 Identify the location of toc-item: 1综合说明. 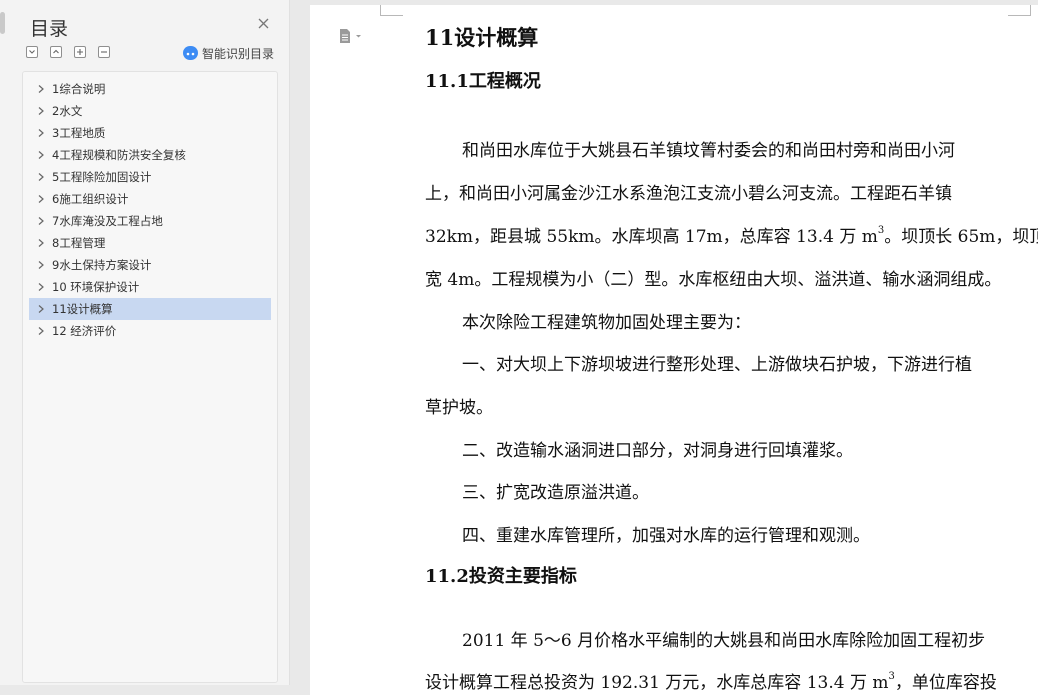
(150, 89).